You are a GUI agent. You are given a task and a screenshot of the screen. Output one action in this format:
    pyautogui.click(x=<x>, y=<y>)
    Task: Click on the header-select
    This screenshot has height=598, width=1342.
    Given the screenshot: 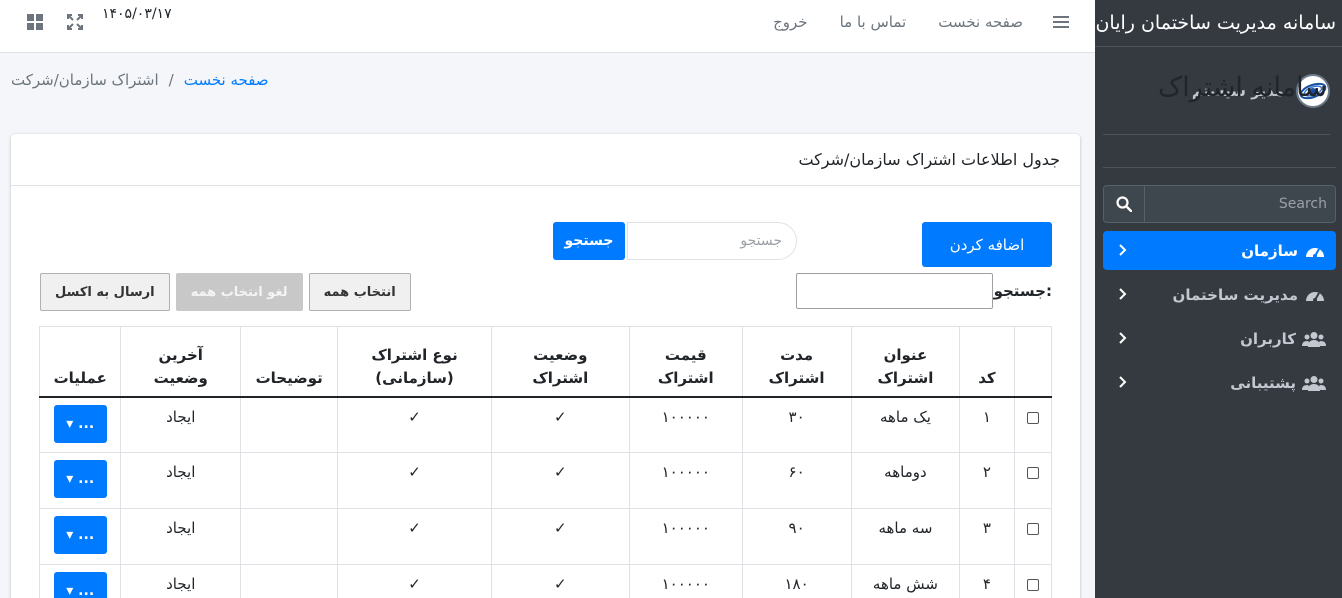 What is the action you would take?
    pyautogui.click(x=1033, y=362)
    